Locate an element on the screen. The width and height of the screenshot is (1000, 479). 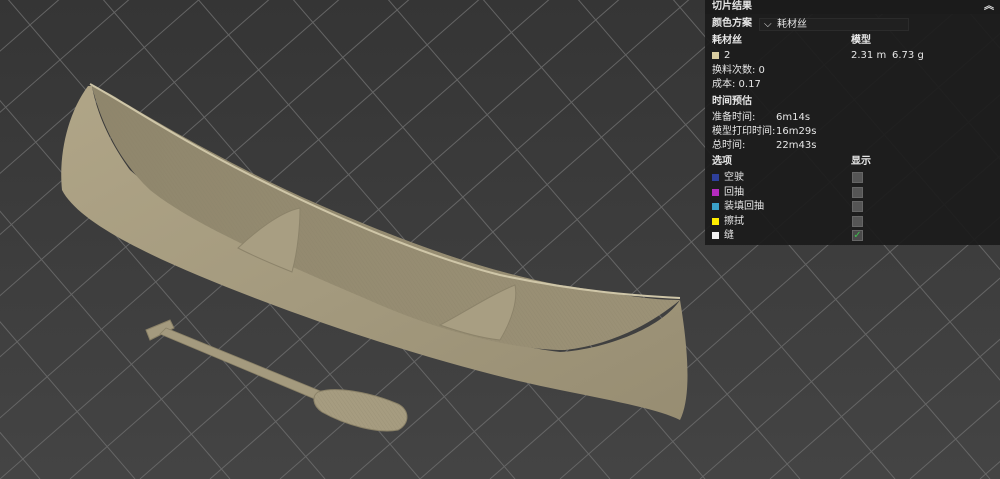
chevron-down-icon: ⌵ is located at coordinates (768, 24).